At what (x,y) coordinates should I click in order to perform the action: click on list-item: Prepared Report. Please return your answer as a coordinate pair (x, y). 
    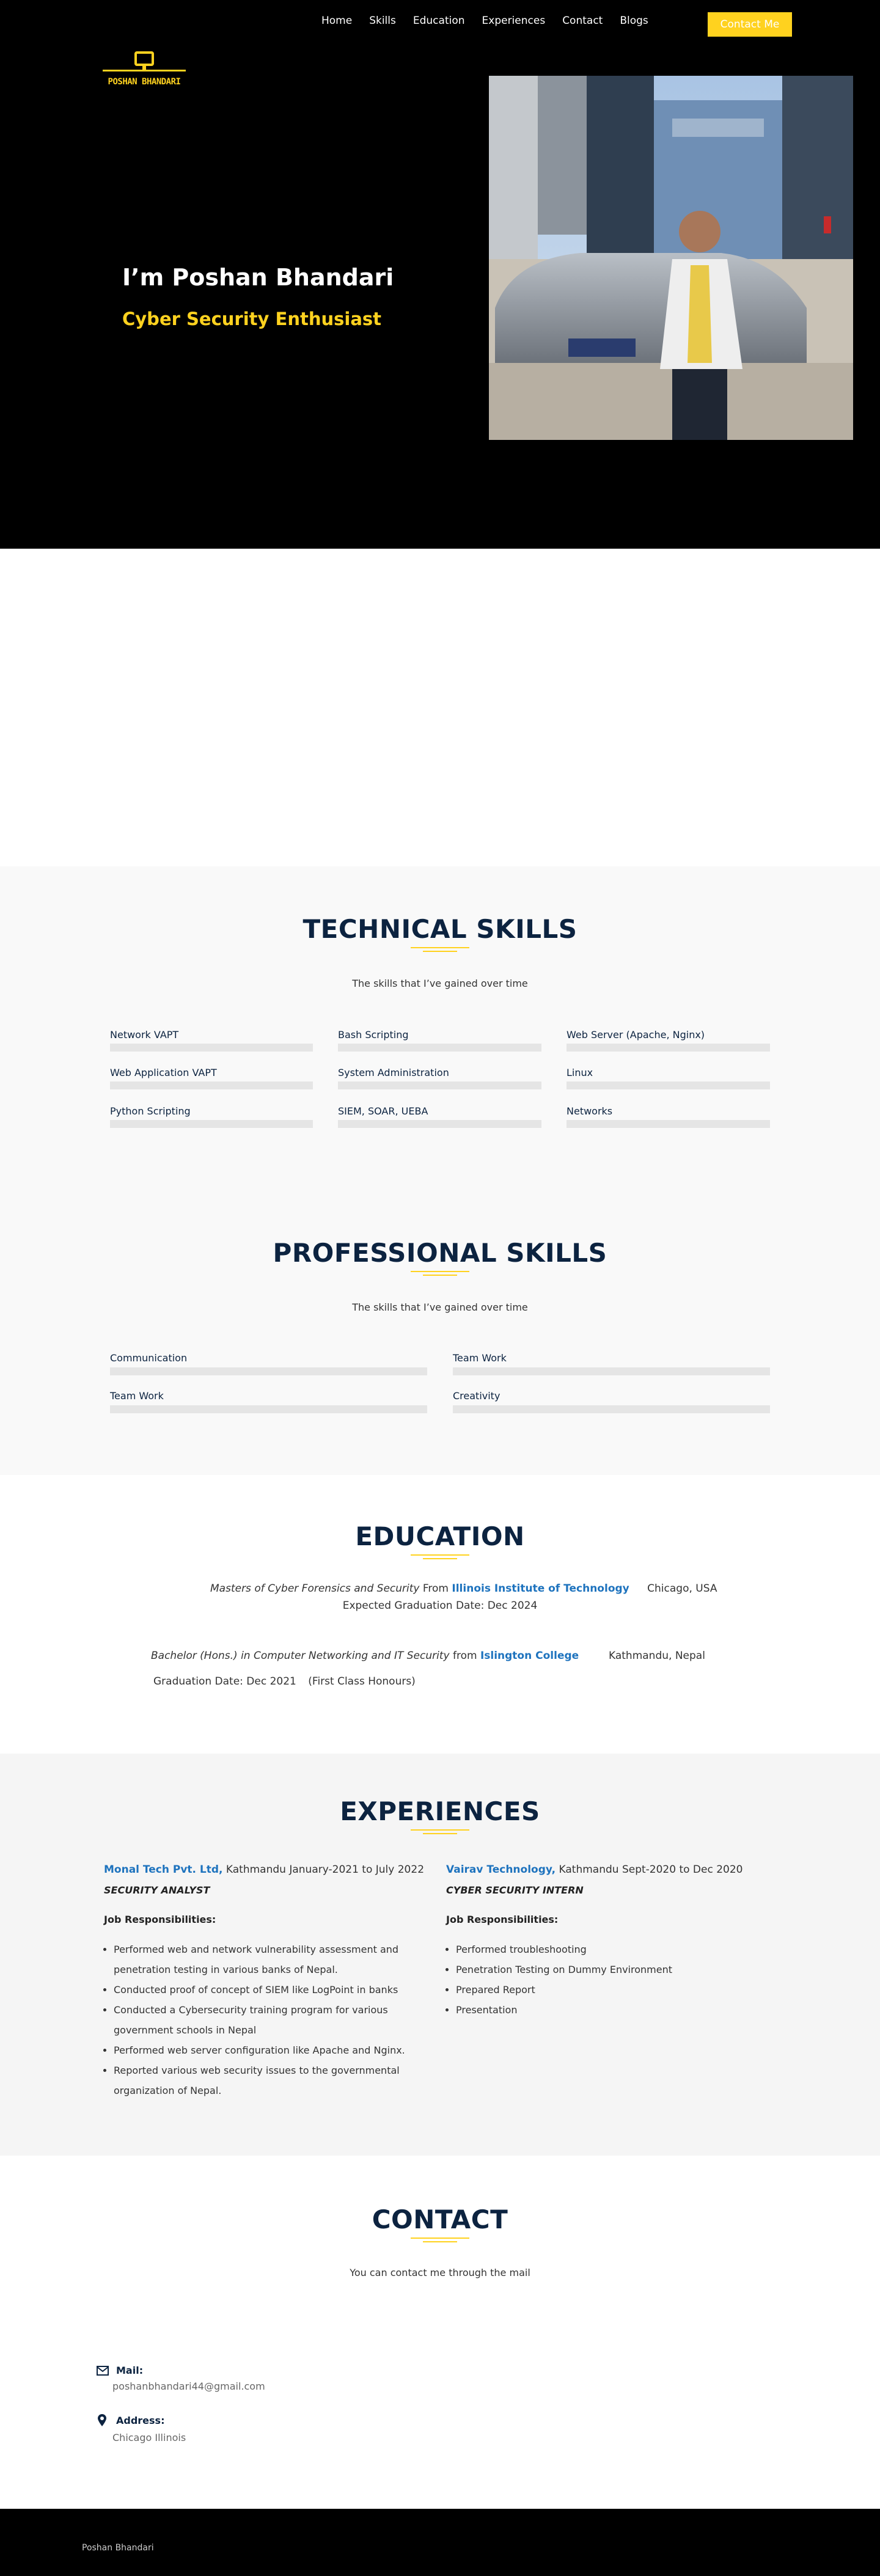
    Looking at the image, I should click on (603, 1990).